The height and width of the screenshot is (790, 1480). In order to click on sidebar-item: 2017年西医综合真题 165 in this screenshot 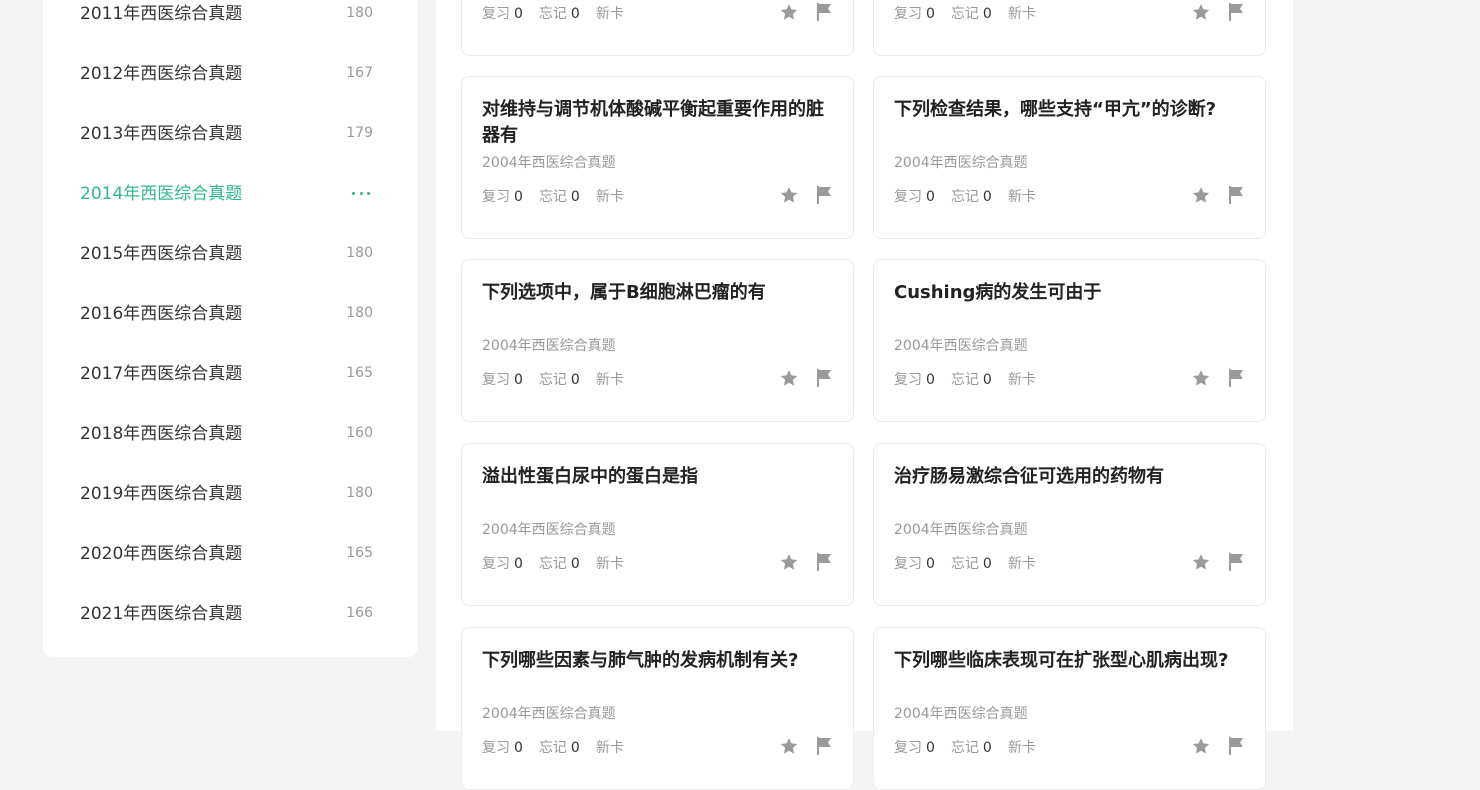, I will do `click(230, 374)`.